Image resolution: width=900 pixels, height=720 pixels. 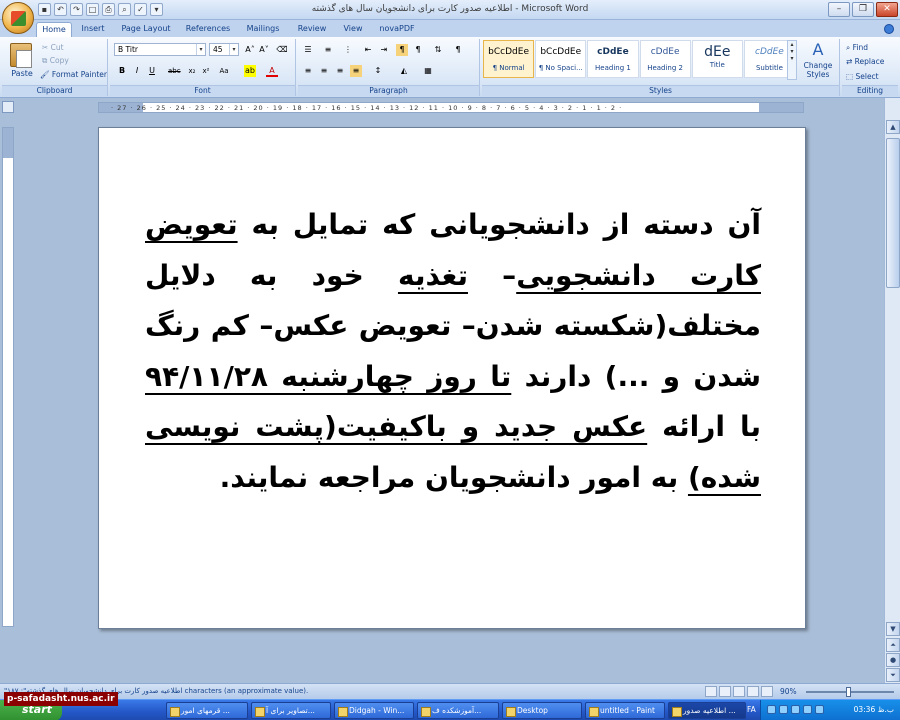 What do you see at coordinates (892, 390) in the screenshot?
I see `vertical-scrollbar: ▲ ▼ ⏶ ● ⏷` at bounding box center [892, 390].